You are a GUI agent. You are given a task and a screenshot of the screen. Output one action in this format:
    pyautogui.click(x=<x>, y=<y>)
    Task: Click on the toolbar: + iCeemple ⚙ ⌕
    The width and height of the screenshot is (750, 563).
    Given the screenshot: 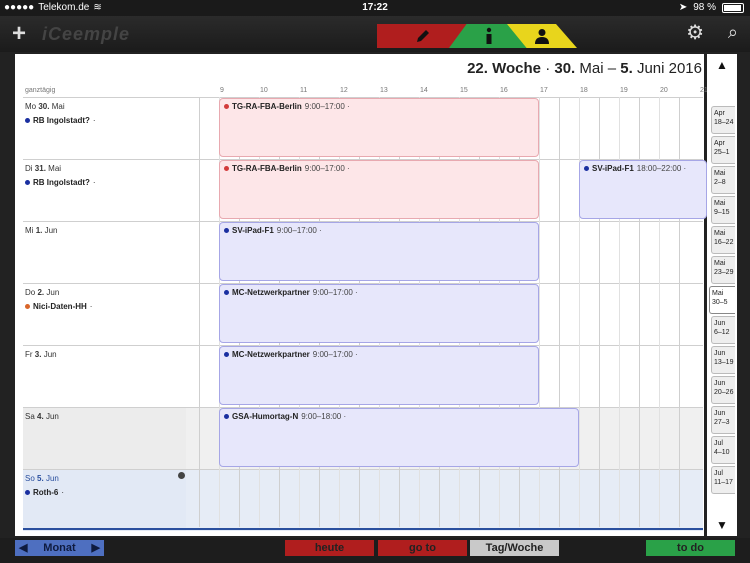 What is the action you would take?
    pyautogui.click(x=375, y=34)
    